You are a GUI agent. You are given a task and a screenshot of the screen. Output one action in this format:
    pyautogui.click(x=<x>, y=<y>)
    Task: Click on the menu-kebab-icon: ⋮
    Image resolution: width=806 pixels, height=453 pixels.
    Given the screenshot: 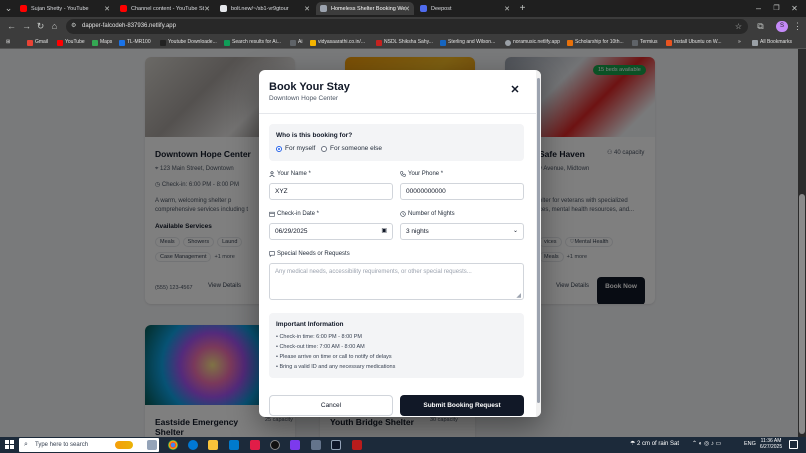 What is the action you would take?
    pyautogui.click(x=797, y=26)
    